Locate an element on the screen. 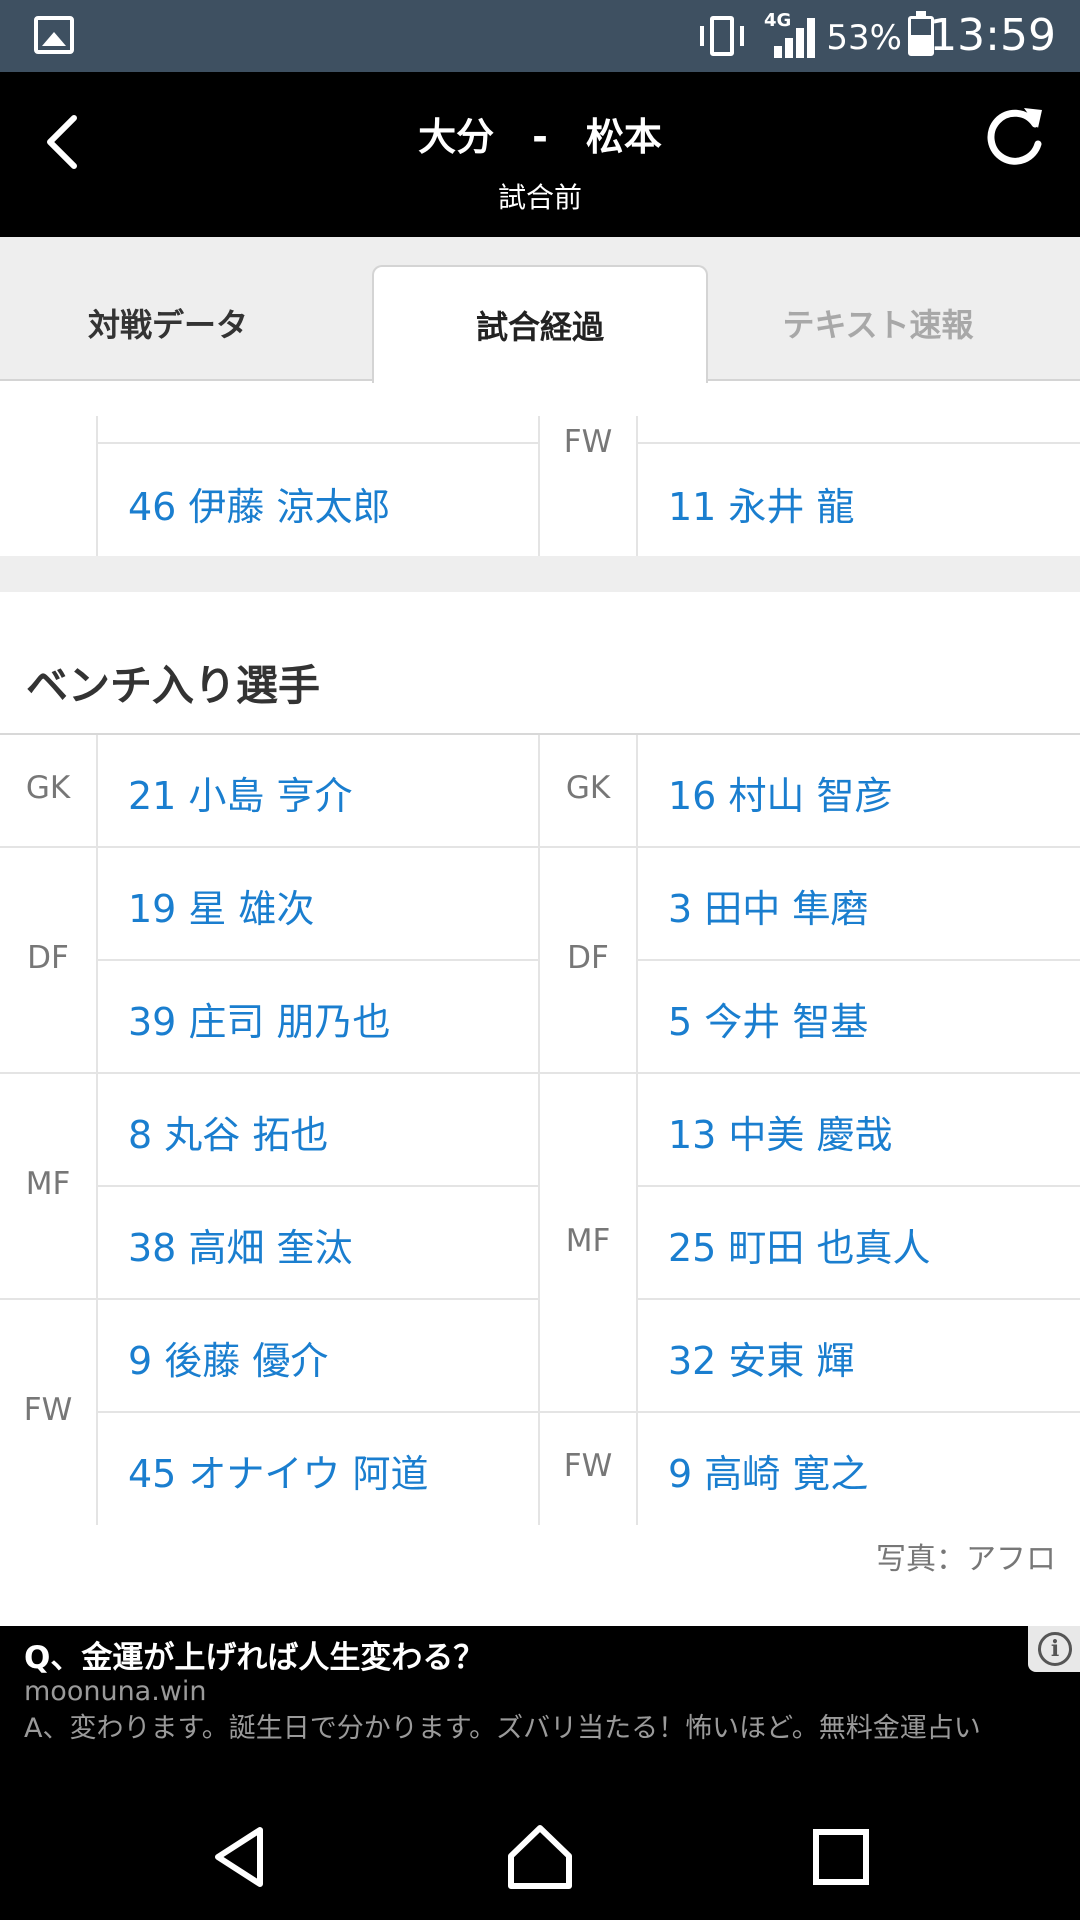  player-link: 5 今井 智基 is located at coordinates (768, 1018).